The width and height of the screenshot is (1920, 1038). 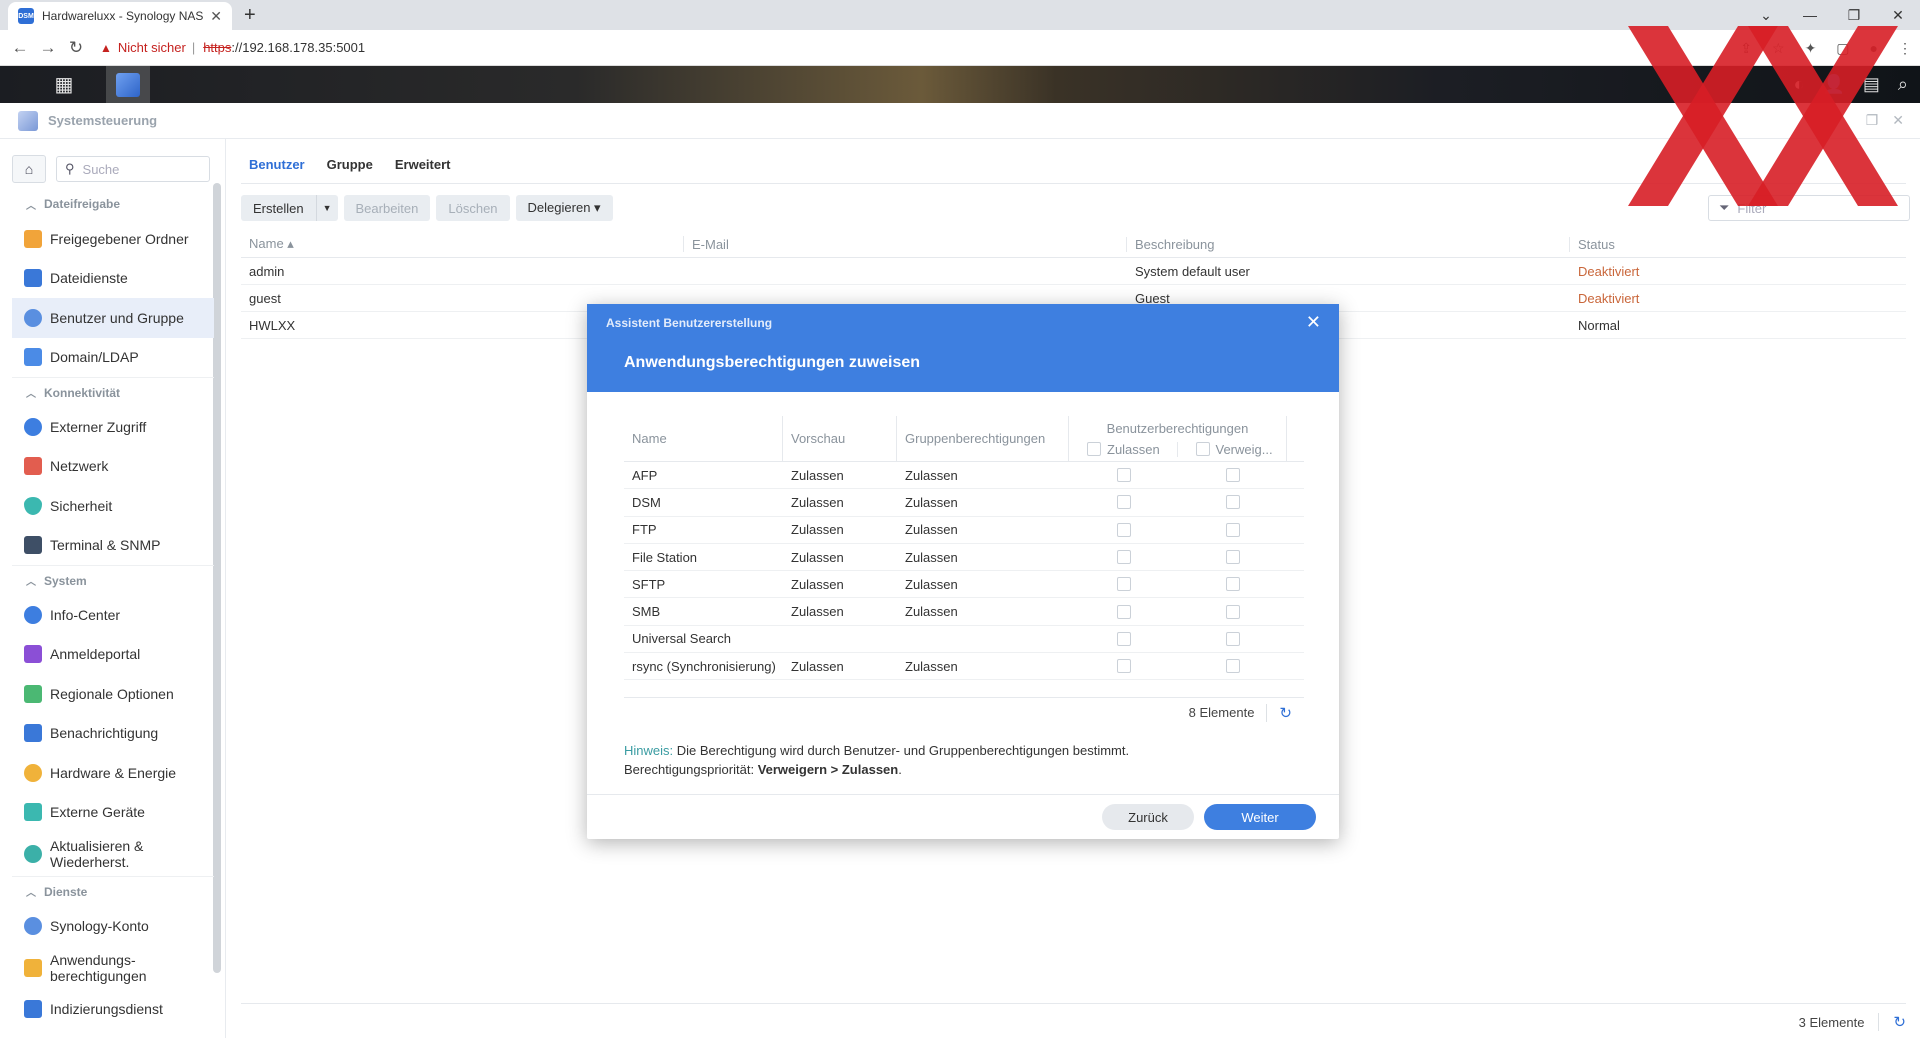 I want to click on sidebar-item-login-portal: Anmeldeportal, so click(x=113, y=655).